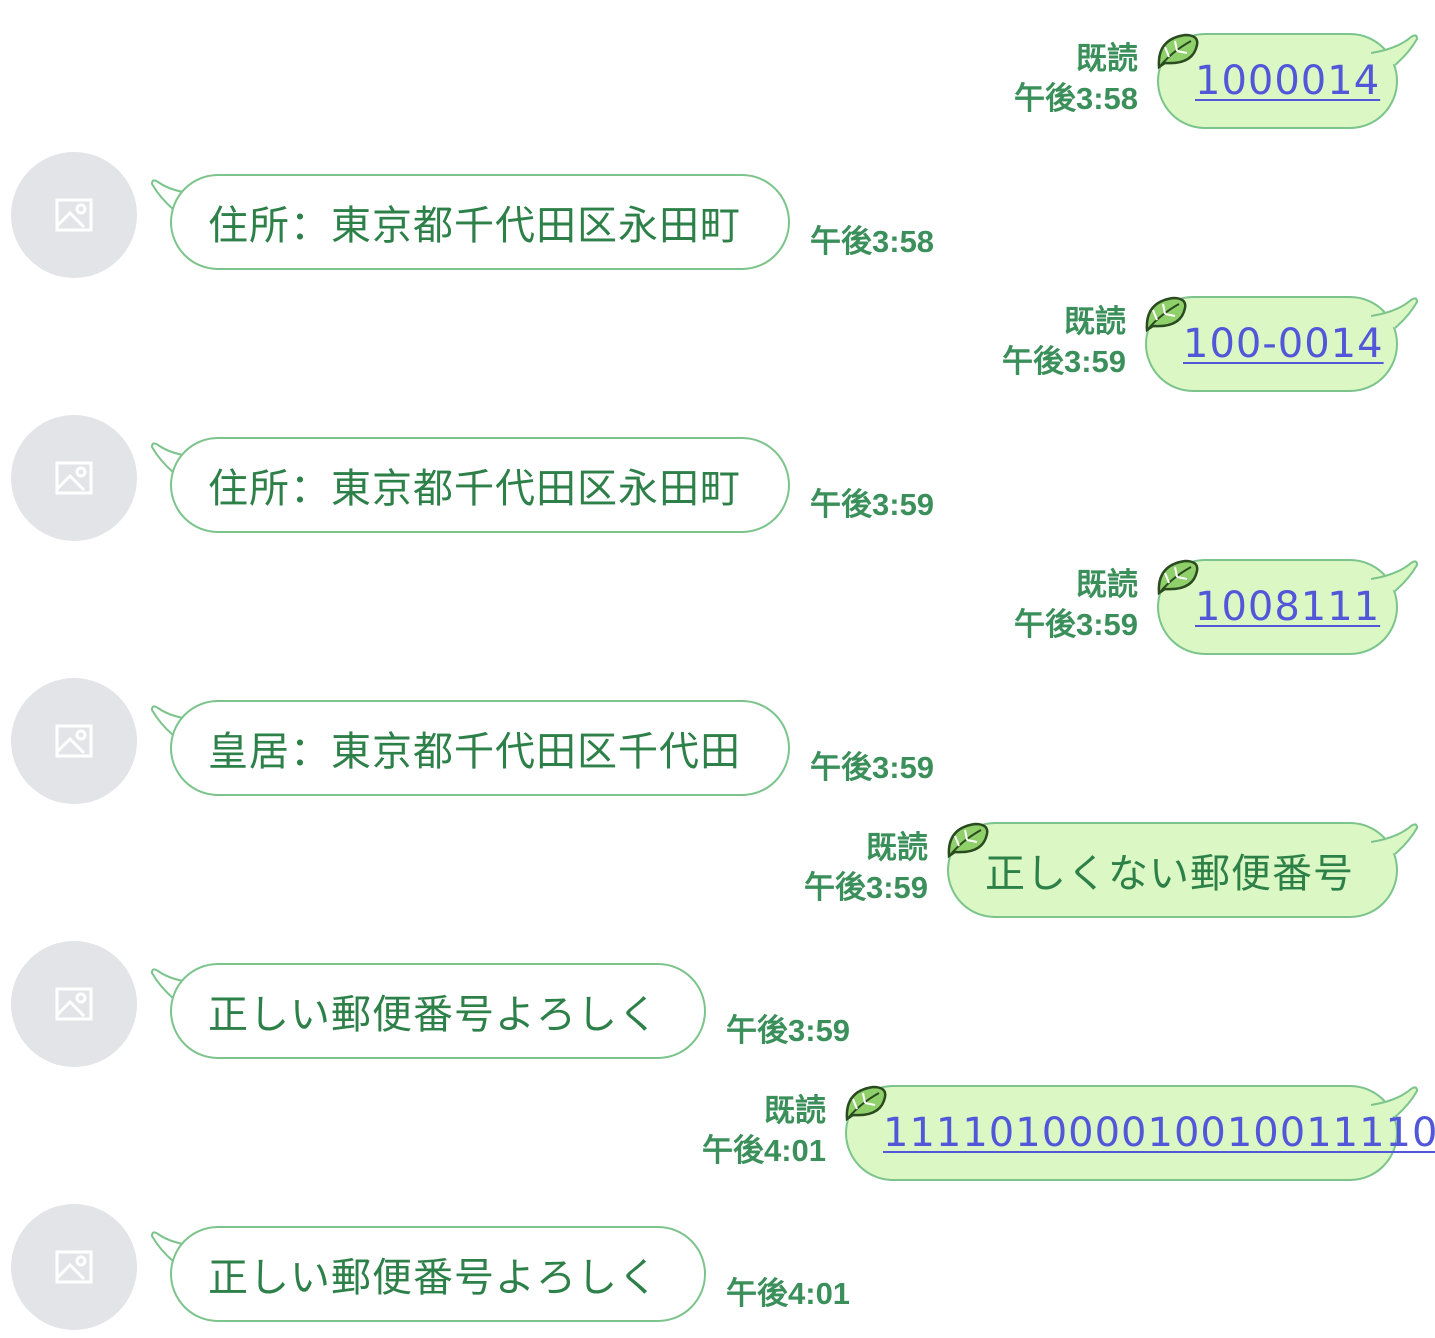 The height and width of the screenshot is (1338, 1435). I want to click on message-link: 1008111, so click(1287, 607).